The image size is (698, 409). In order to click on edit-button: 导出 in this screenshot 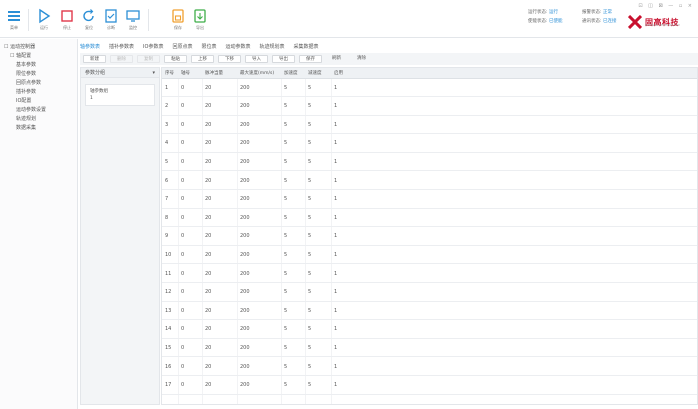, I will do `click(283, 59)`.